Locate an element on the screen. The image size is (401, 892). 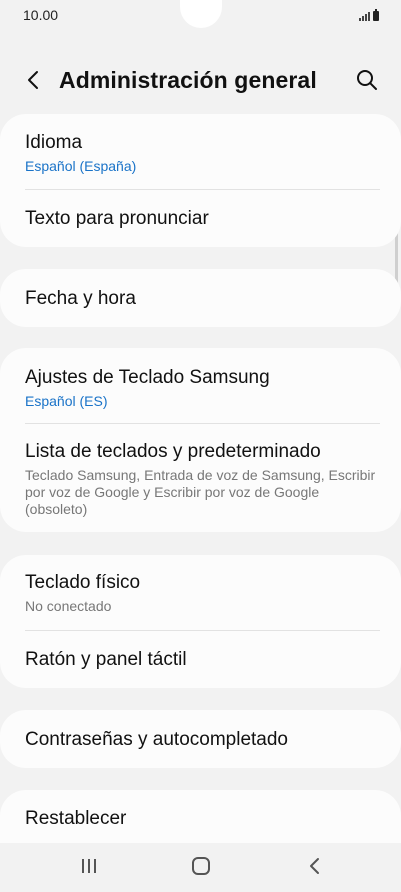
system-icons is located at coordinates (369, 15).